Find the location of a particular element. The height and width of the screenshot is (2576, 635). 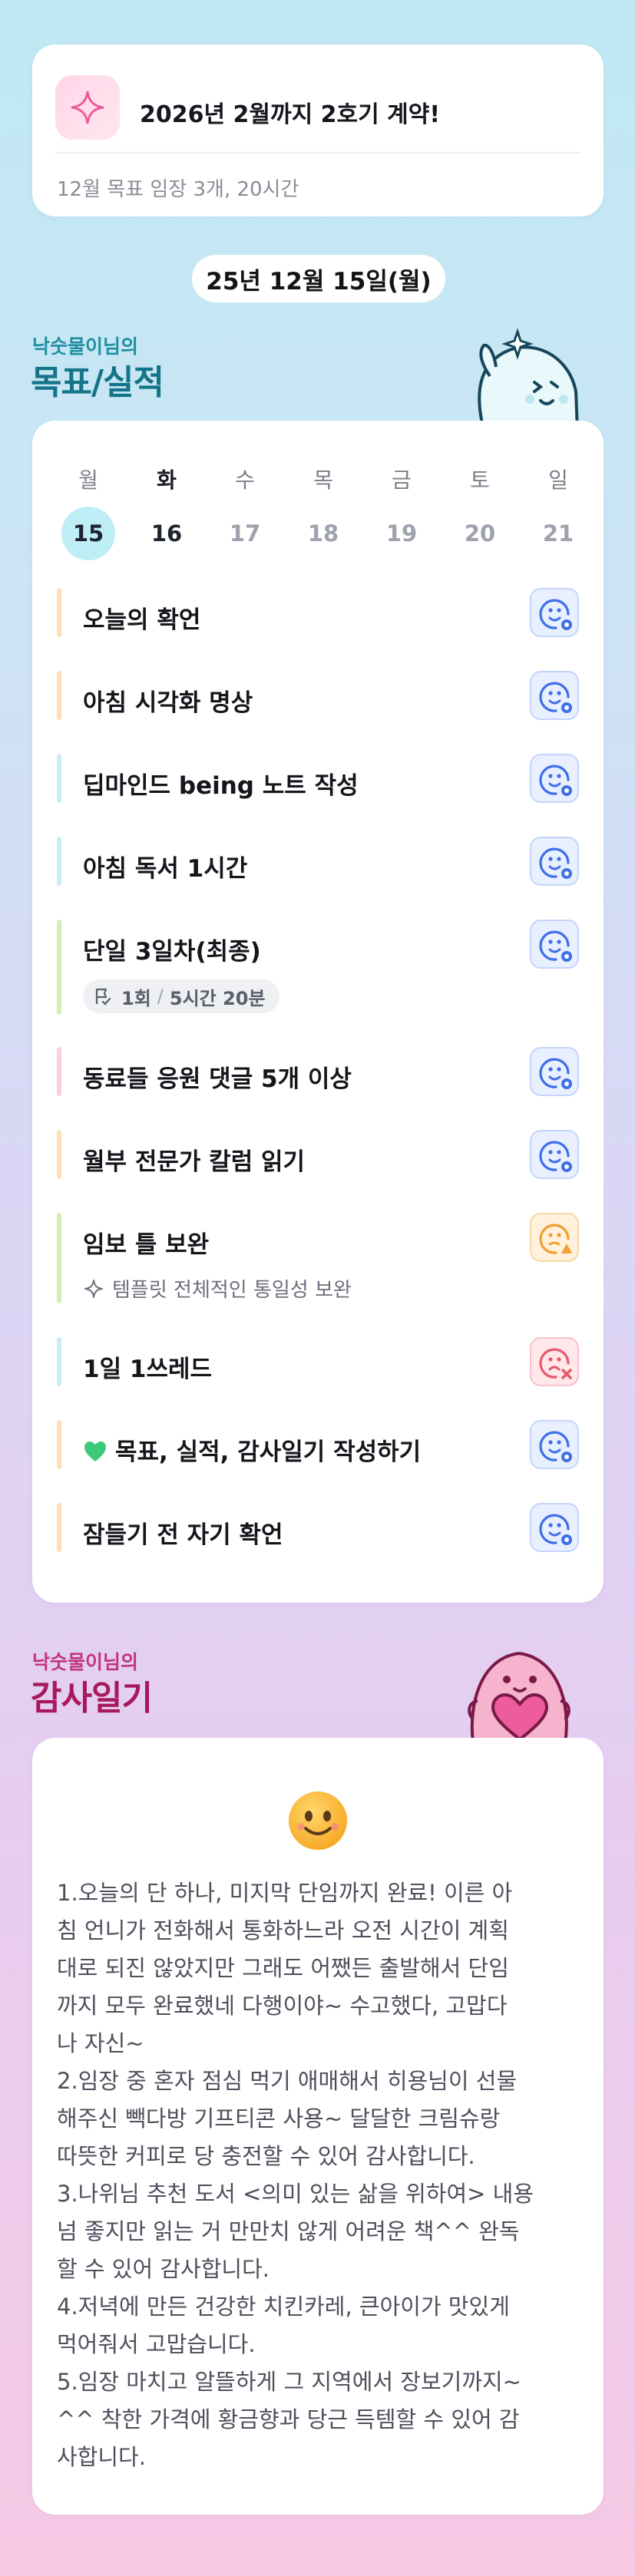

goal-item: 단일 3일차(최종) 1회 / 5시간 20분 is located at coordinates (318, 967).